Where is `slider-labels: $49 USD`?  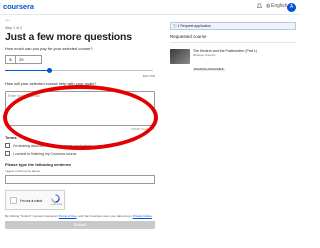 slider-labels: $49 USD is located at coordinates (80, 76).